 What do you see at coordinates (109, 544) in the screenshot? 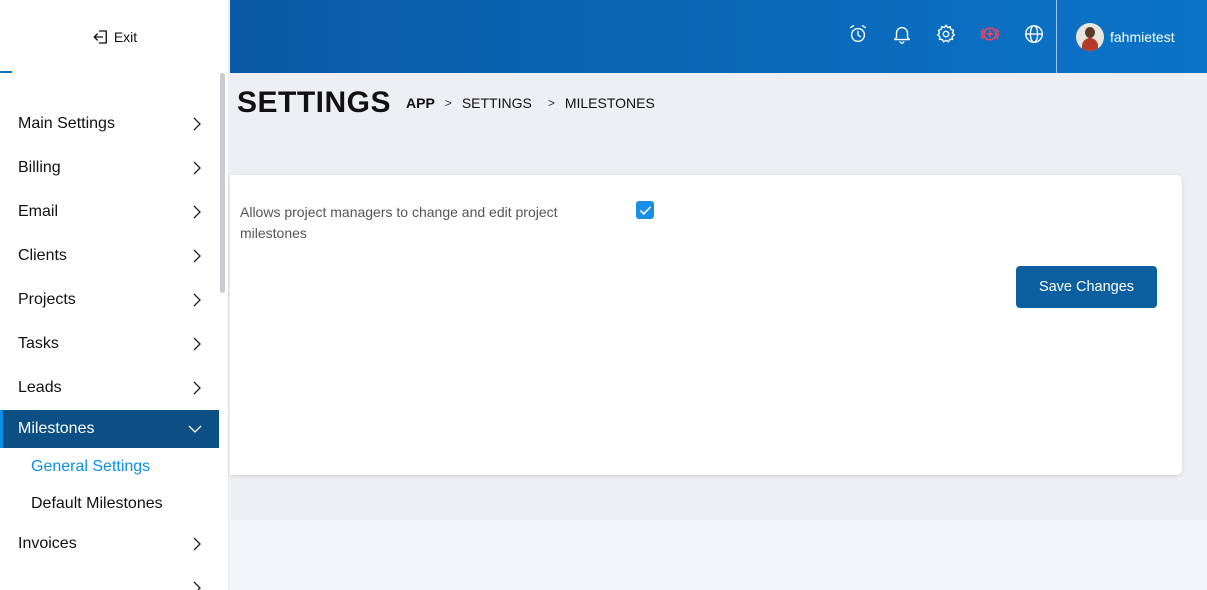
I see `sidebar-item-invoices: Invoices` at bounding box center [109, 544].